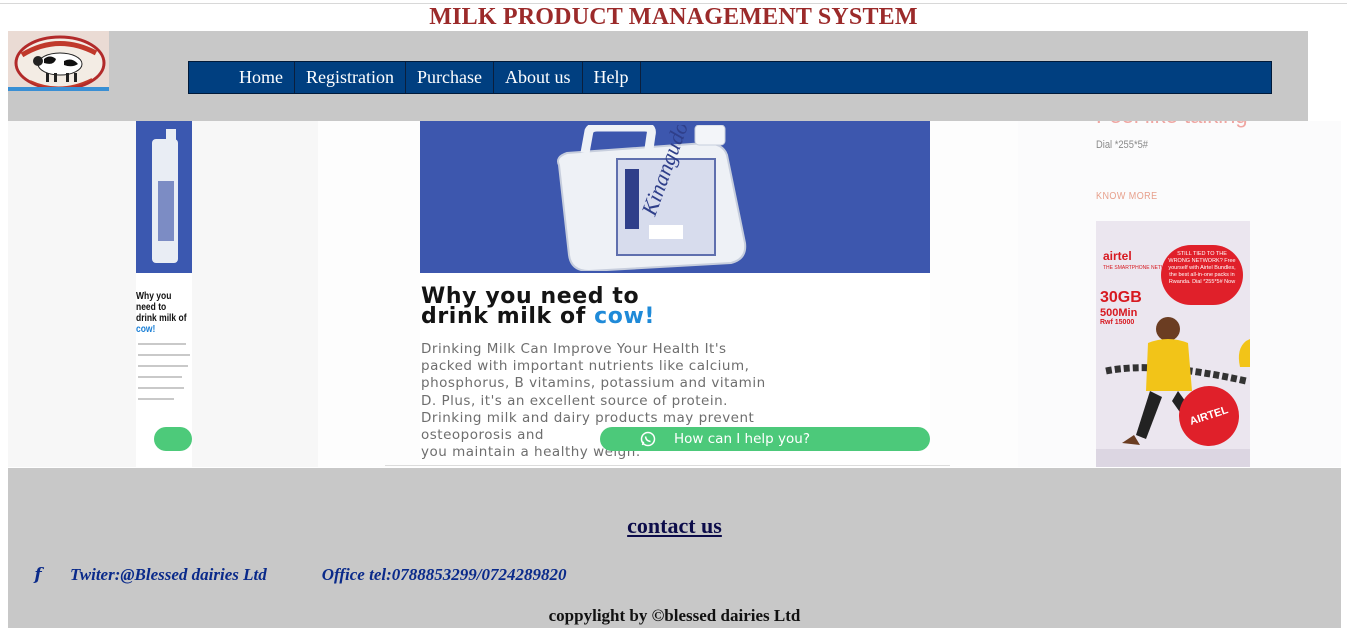 This screenshot has height=628, width=1347. Describe the element at coordinates (652, 198) in the screenshot. I see `milk-jug-icon: Kinangudo` at that location.